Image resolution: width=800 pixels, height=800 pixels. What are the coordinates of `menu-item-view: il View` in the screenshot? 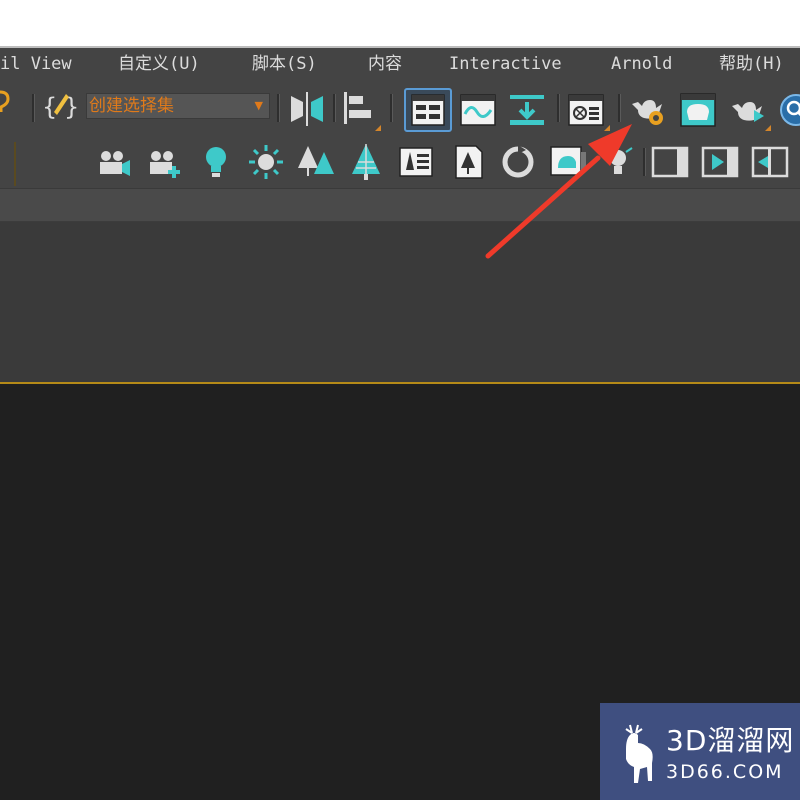 It's located at (36, 64).